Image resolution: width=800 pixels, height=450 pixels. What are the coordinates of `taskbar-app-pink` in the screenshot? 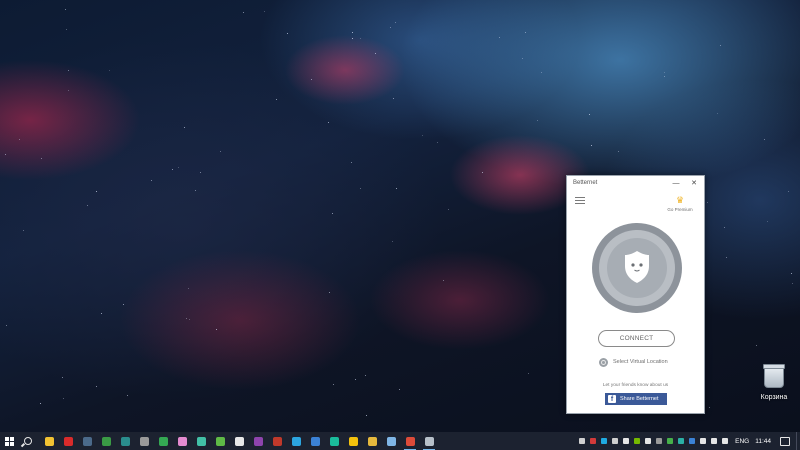 It's located at (182, 441).